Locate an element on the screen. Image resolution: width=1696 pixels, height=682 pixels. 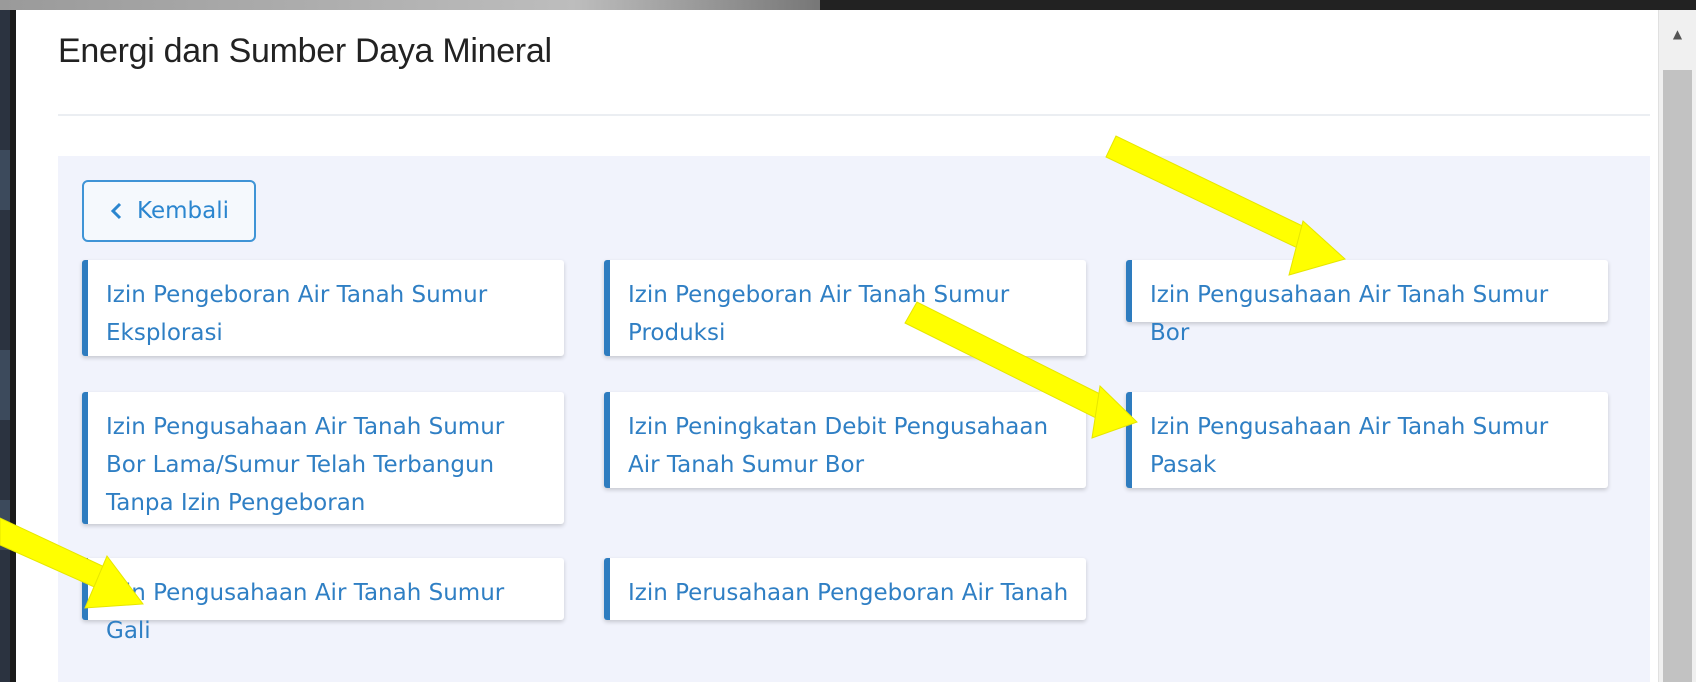
scrollbar-thumb is located at coordinates (1677, 376).